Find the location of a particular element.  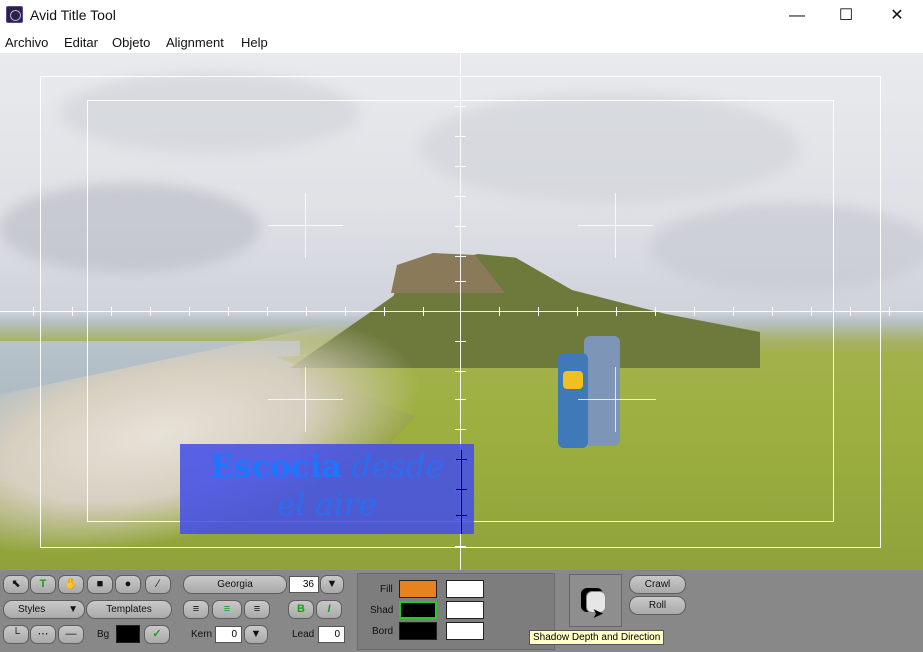

font-size-field: 36 is located at coordinates (304, 584).